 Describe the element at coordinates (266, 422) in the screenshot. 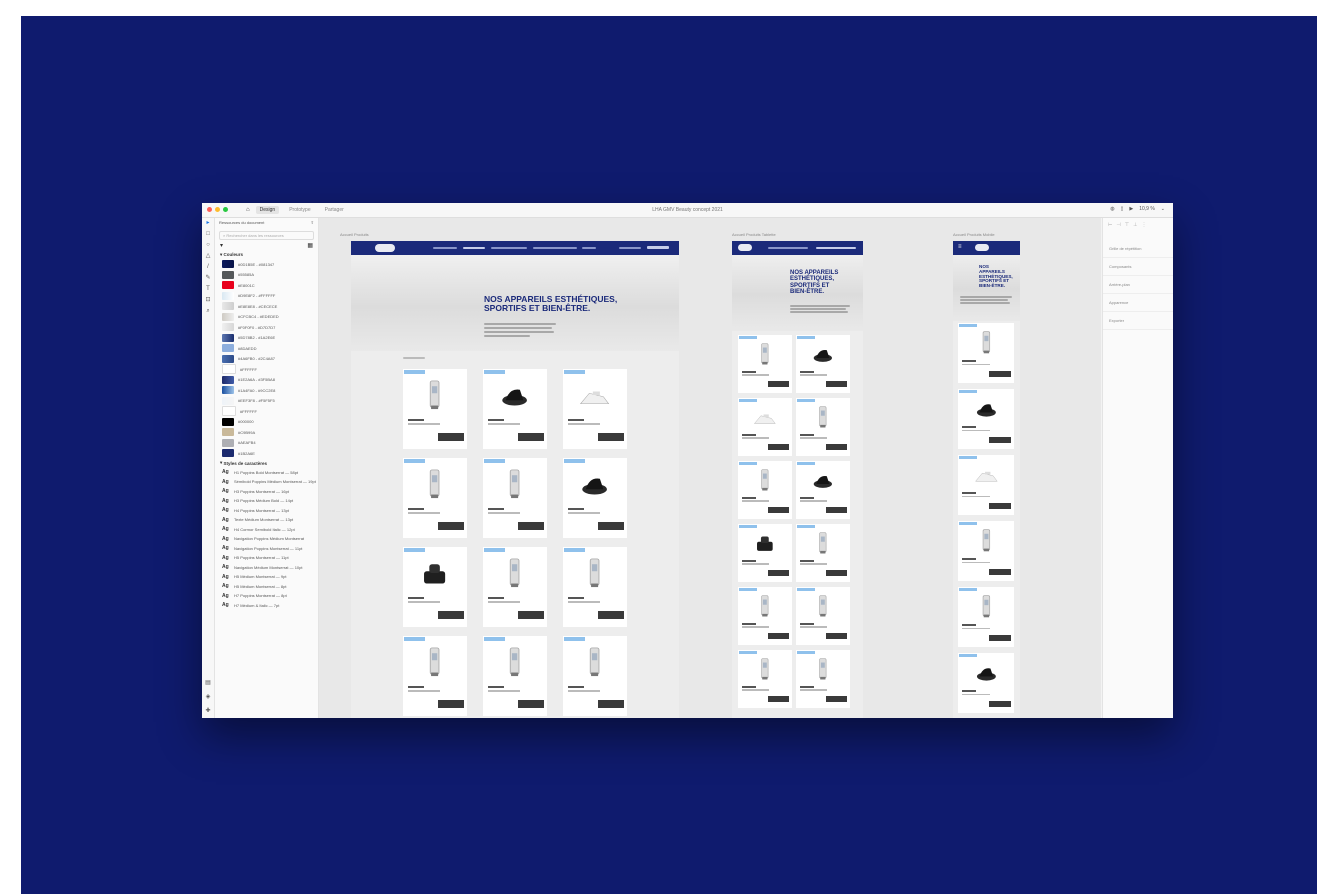

I see `color-swatch-item: #000000` at that location.